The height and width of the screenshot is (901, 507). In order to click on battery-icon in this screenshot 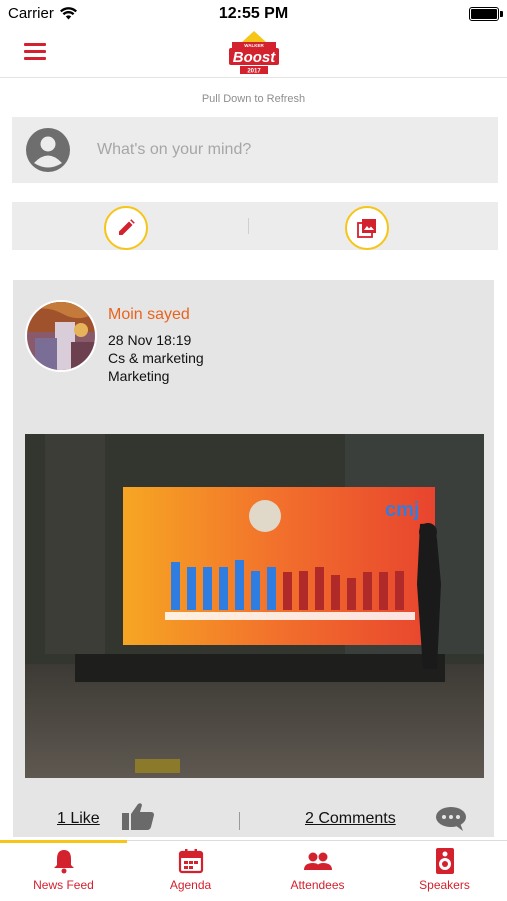, I will do `click(484, 14)`.